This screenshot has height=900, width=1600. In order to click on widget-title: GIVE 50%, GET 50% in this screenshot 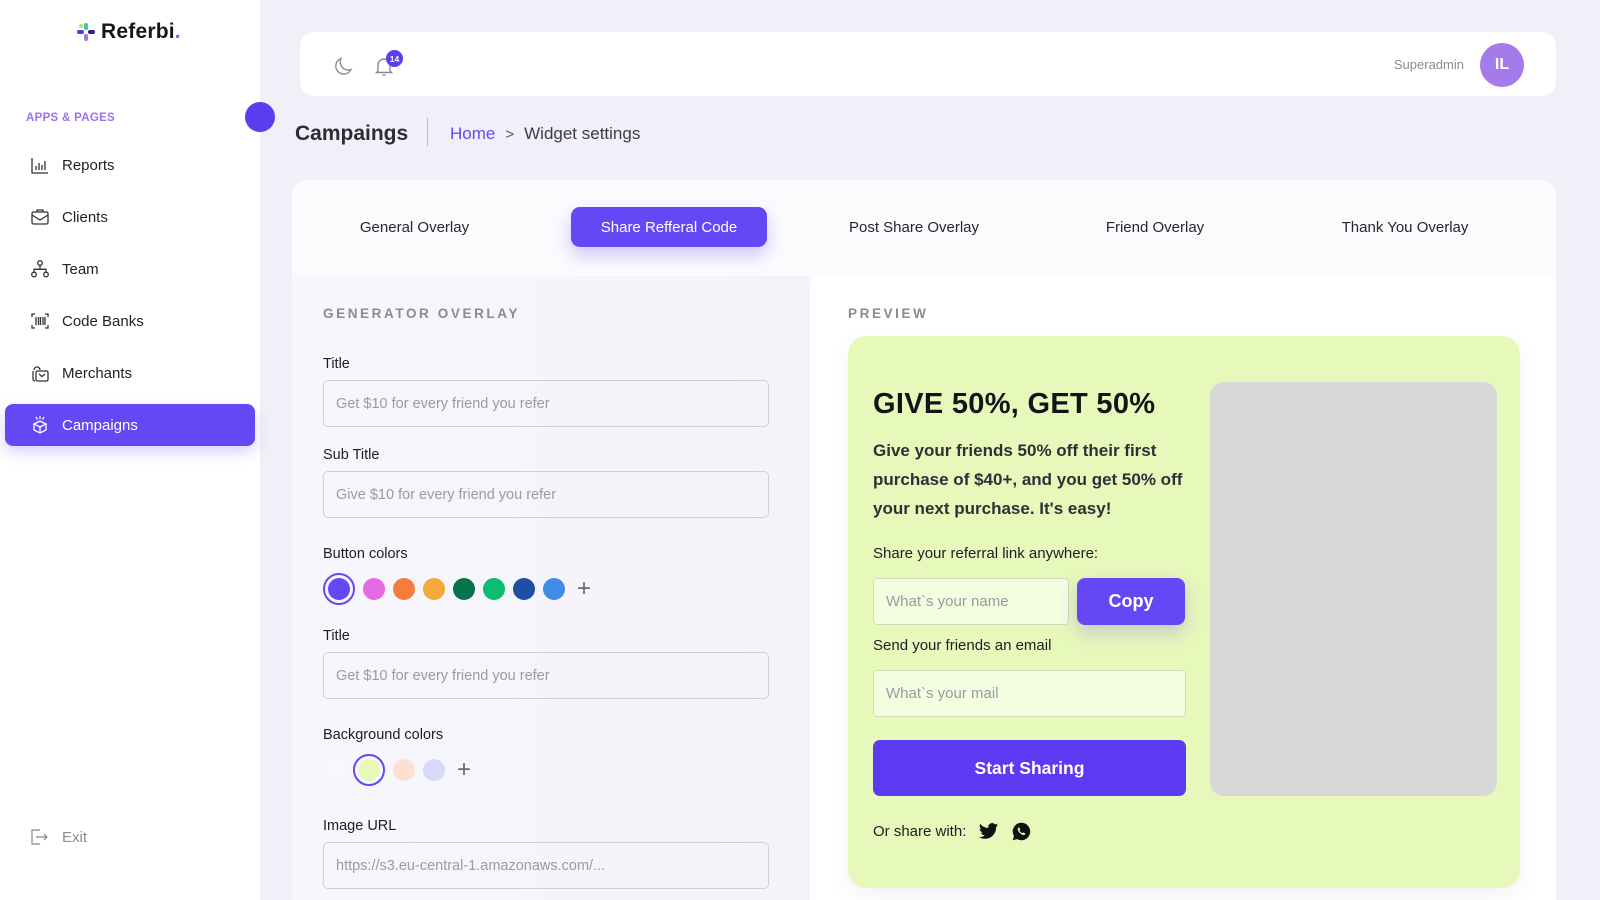, I will do `click(1014, 404)`.